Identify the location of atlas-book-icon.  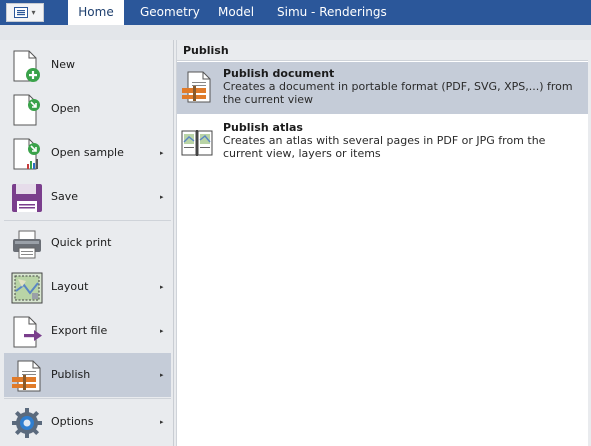
(197, 143).